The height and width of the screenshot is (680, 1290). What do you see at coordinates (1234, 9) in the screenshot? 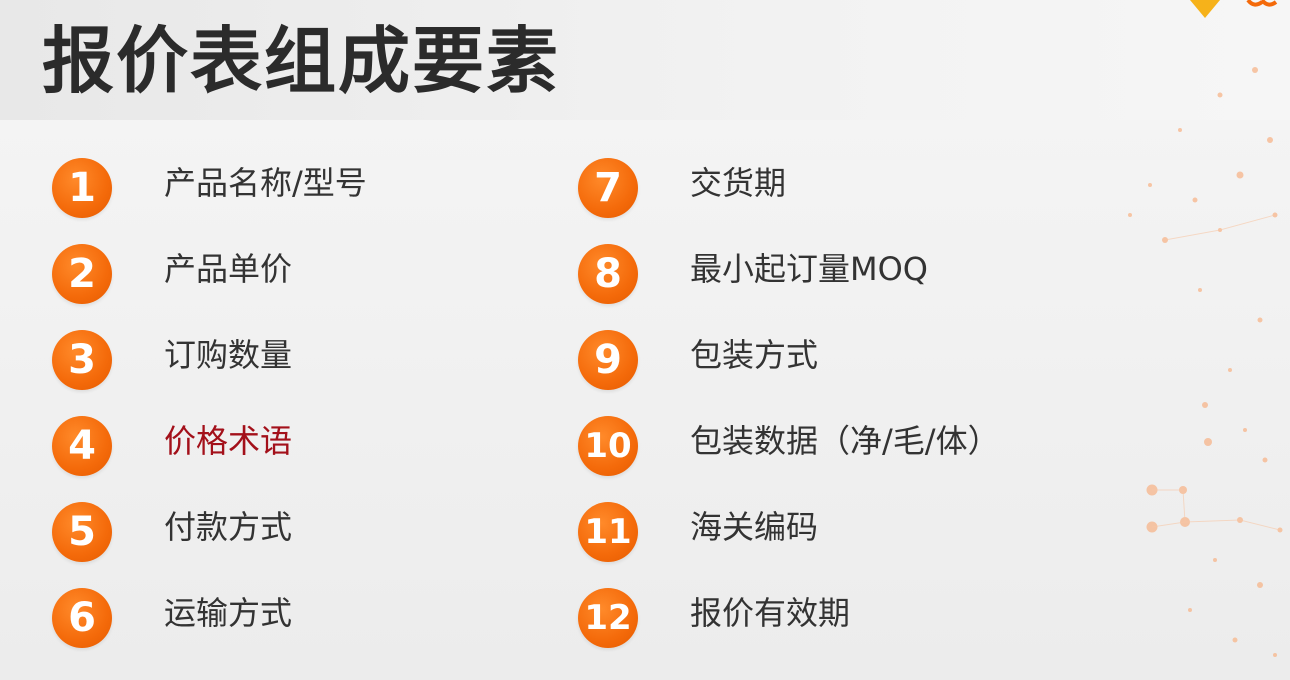
I see `corner-logo` at bounding box center [1234, 9].